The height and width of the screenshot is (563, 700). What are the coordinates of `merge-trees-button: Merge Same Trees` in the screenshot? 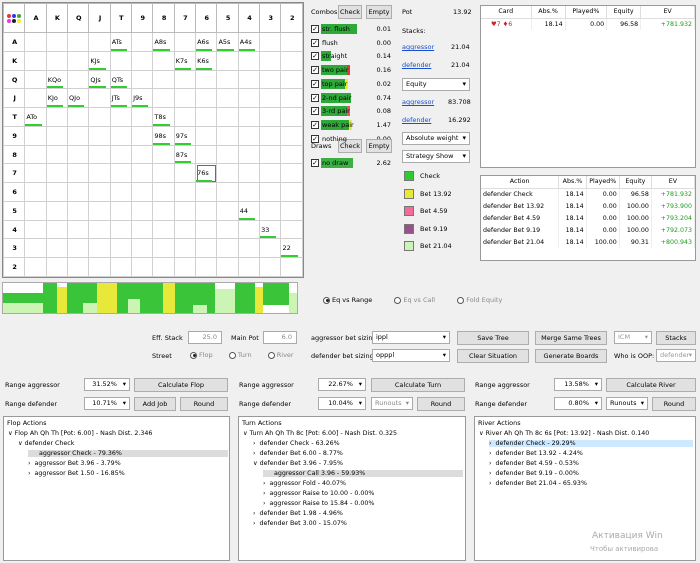 It's located at (571, 338).